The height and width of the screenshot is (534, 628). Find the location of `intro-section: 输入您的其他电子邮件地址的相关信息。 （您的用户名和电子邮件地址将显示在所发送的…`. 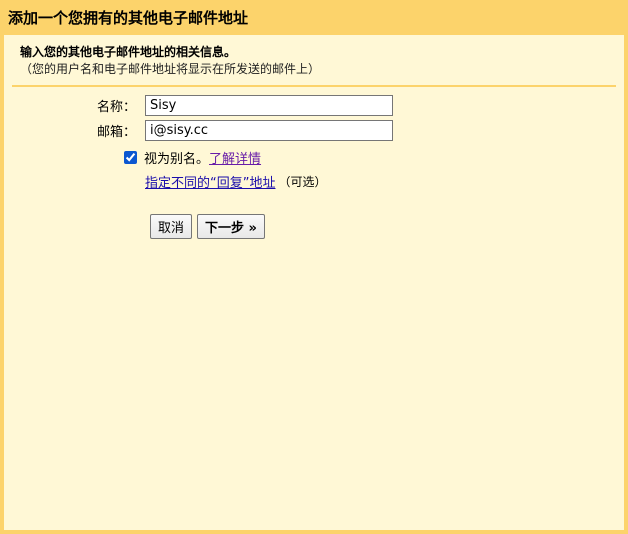

intro-section: 输入您的其他电子邮件地址的相关信息。 （您的用户名和电子邮件地址将显示在所发送的… is located at coordinates (314, 65).